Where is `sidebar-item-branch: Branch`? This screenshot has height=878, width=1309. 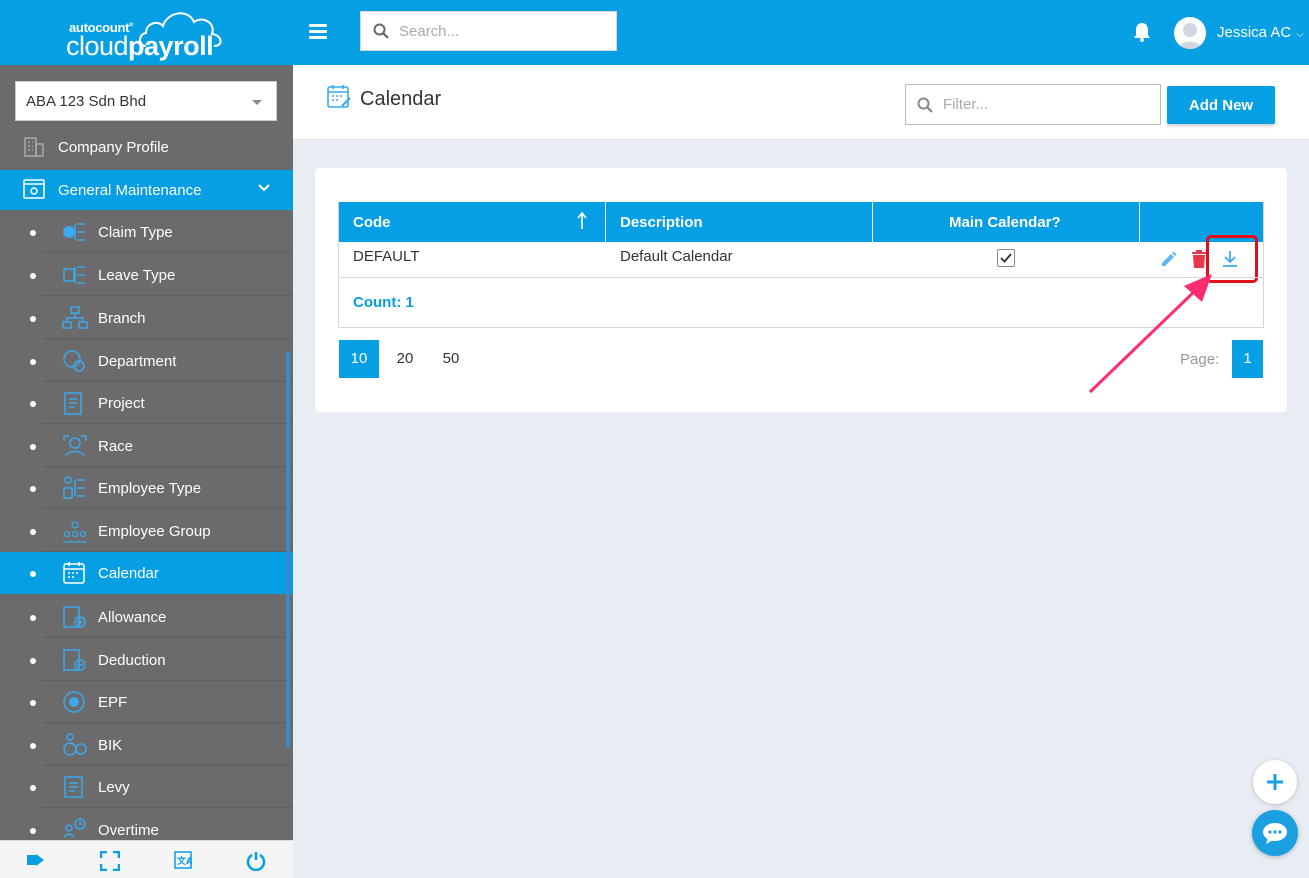
sidebar-item-branch: Branch is located at coordinates (146, 318).